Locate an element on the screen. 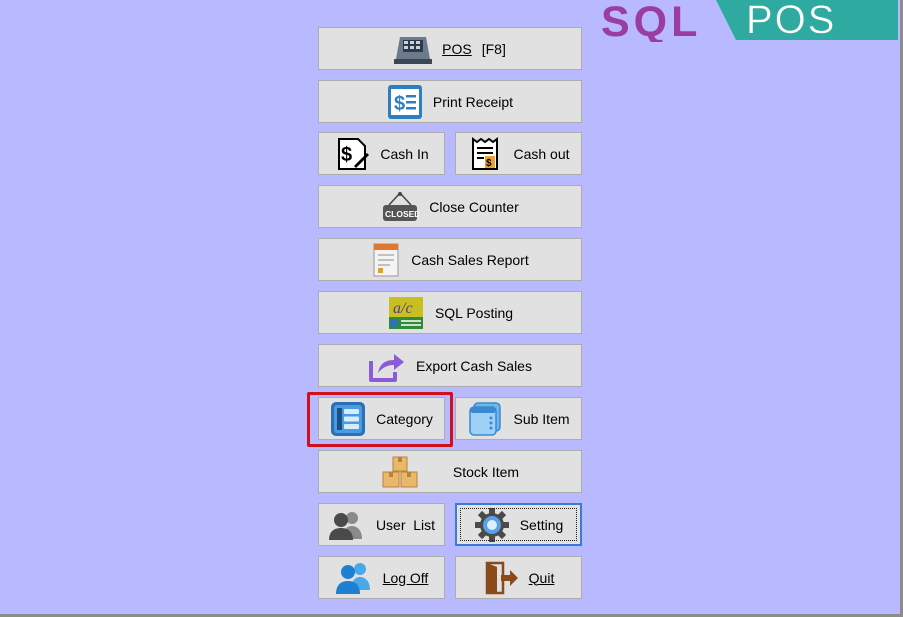 The height and width of the screenshot is (617, 903). cash-sales-report-label: Cash Sales Report is located at coordinates (470, 259).